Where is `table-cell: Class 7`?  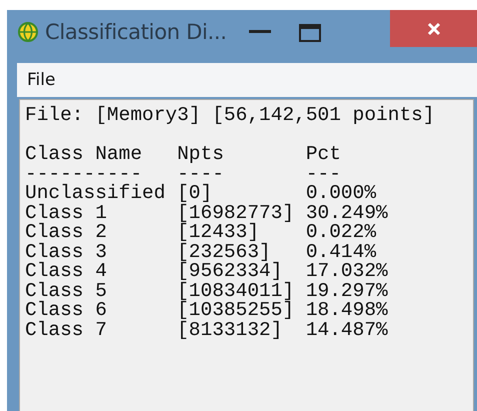
table-cell: Class 7 is located at coordinates (66, 330).